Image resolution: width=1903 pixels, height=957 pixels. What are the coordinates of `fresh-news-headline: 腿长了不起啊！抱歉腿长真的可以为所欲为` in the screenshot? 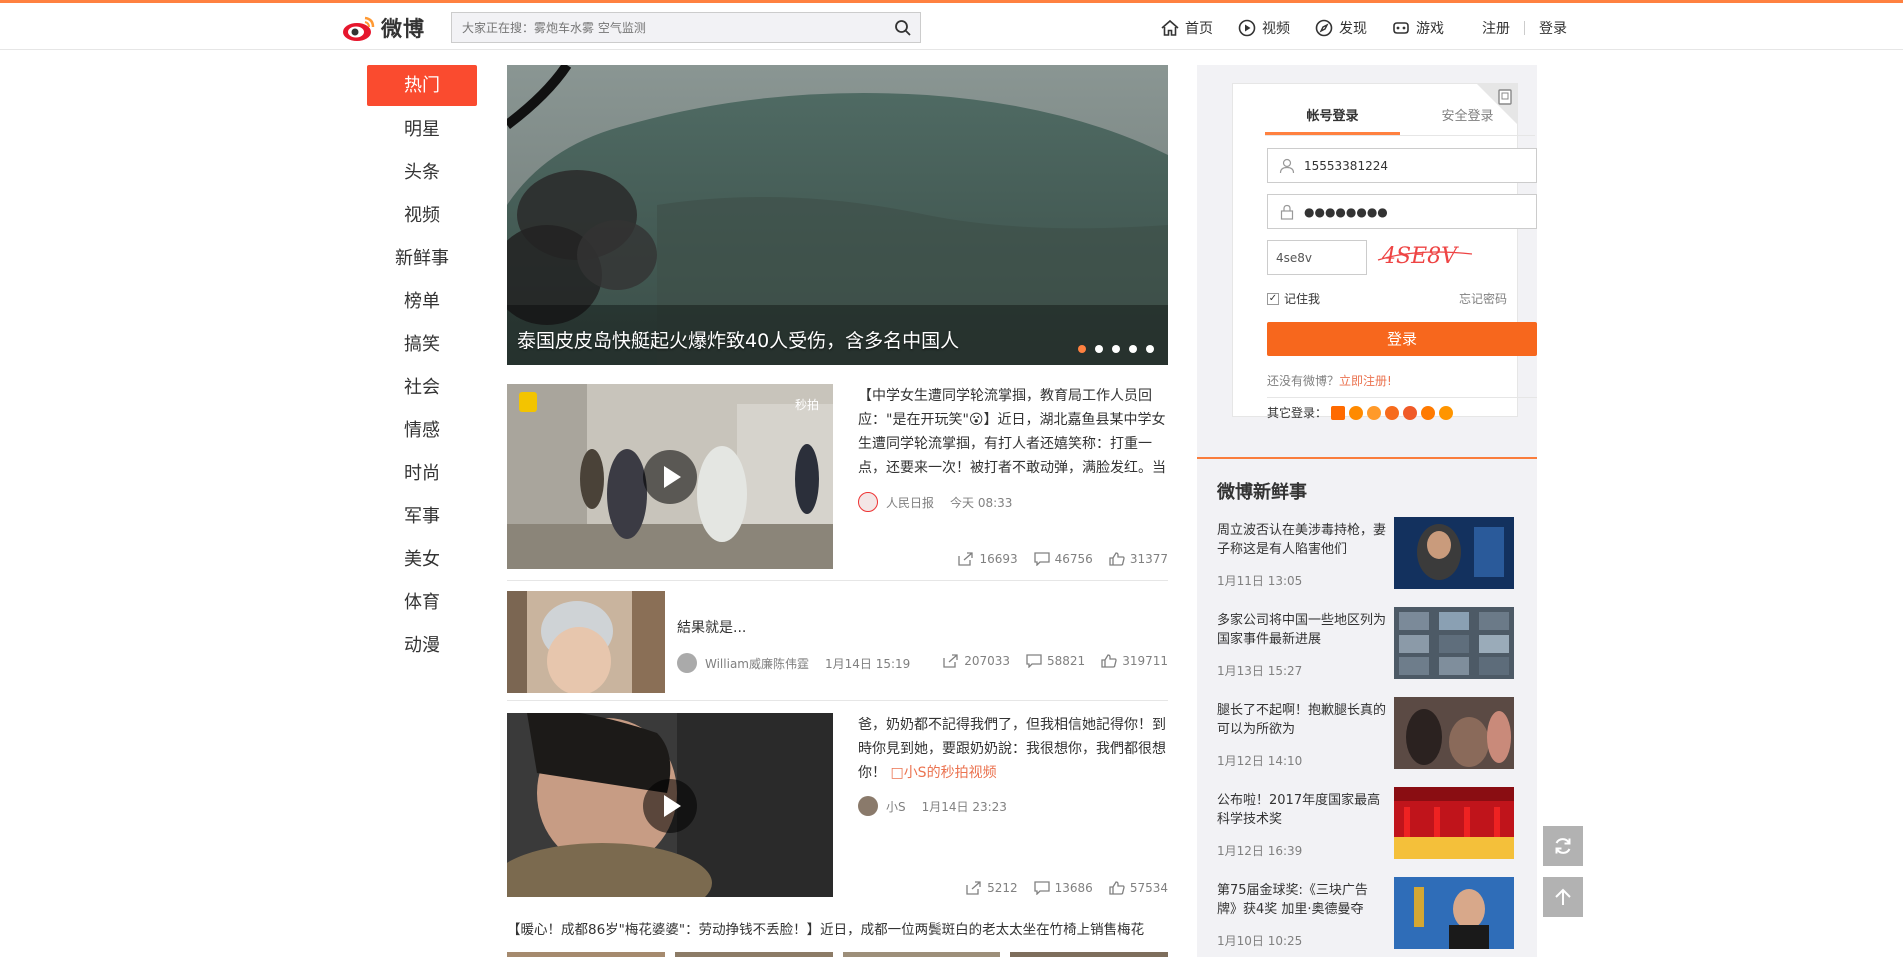 It's located at (1302, 720).